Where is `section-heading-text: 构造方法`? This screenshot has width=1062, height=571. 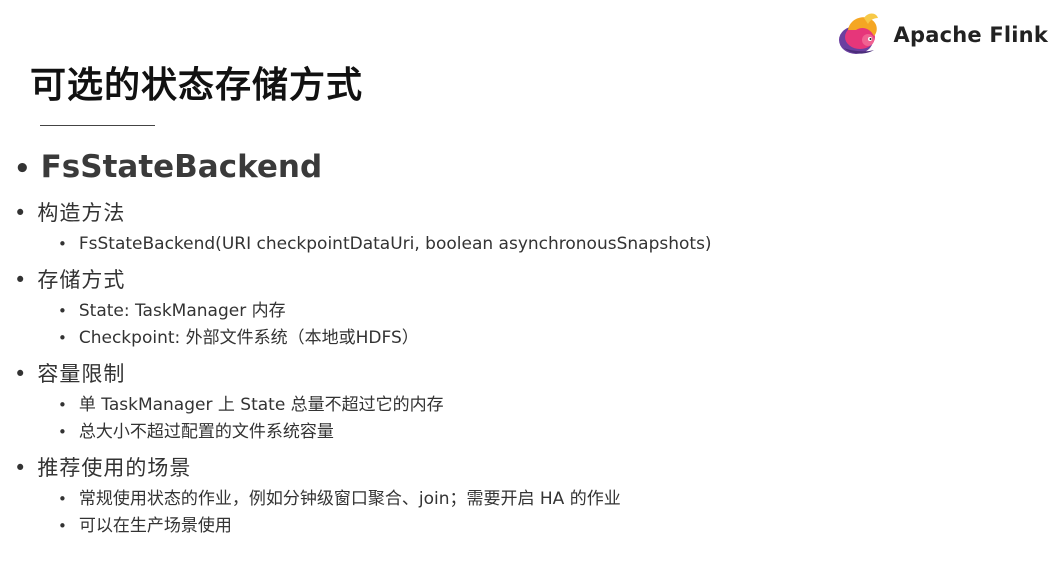 section-heading-text: 构造方法 is located at coordinates (81, 213).